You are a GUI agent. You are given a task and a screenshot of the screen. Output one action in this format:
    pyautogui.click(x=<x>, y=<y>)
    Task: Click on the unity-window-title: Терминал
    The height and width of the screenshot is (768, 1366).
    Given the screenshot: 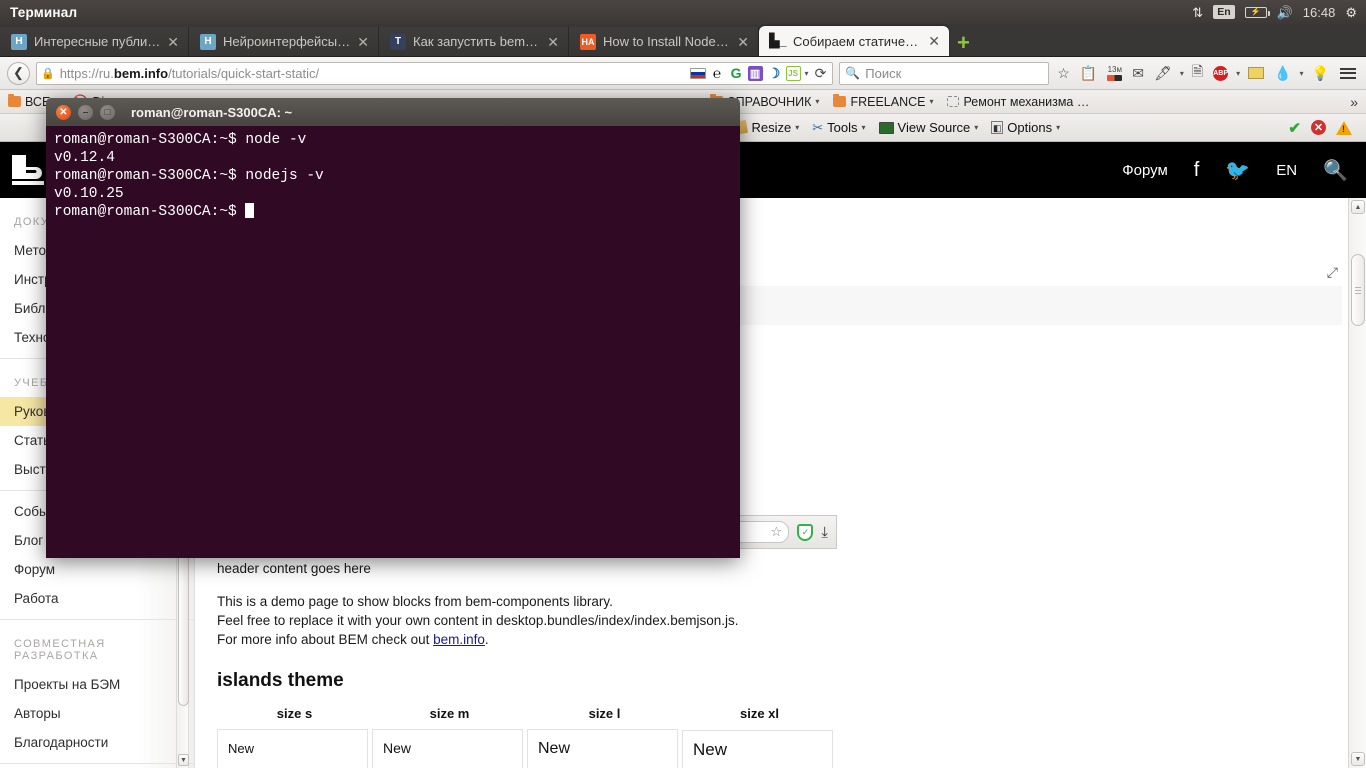 What is the action you would take?
    pyautogui.click(x=44, y=12)
    